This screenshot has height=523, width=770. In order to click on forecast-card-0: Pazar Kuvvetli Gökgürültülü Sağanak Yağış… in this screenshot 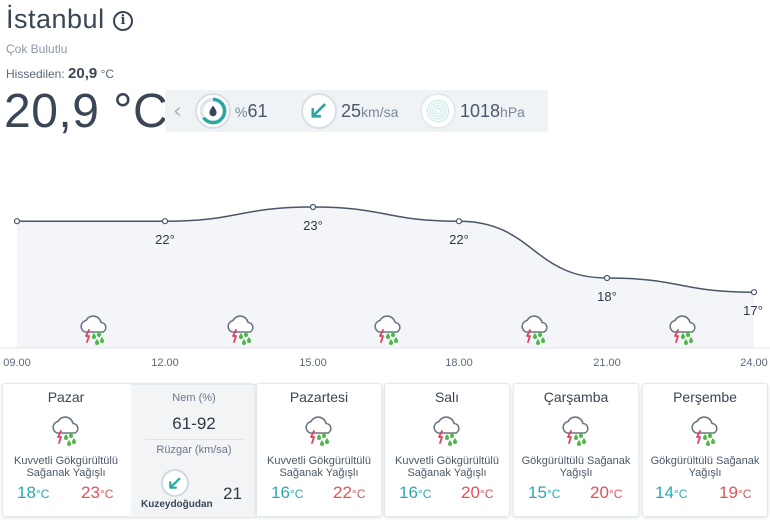, I will do `click(129, 450)`.